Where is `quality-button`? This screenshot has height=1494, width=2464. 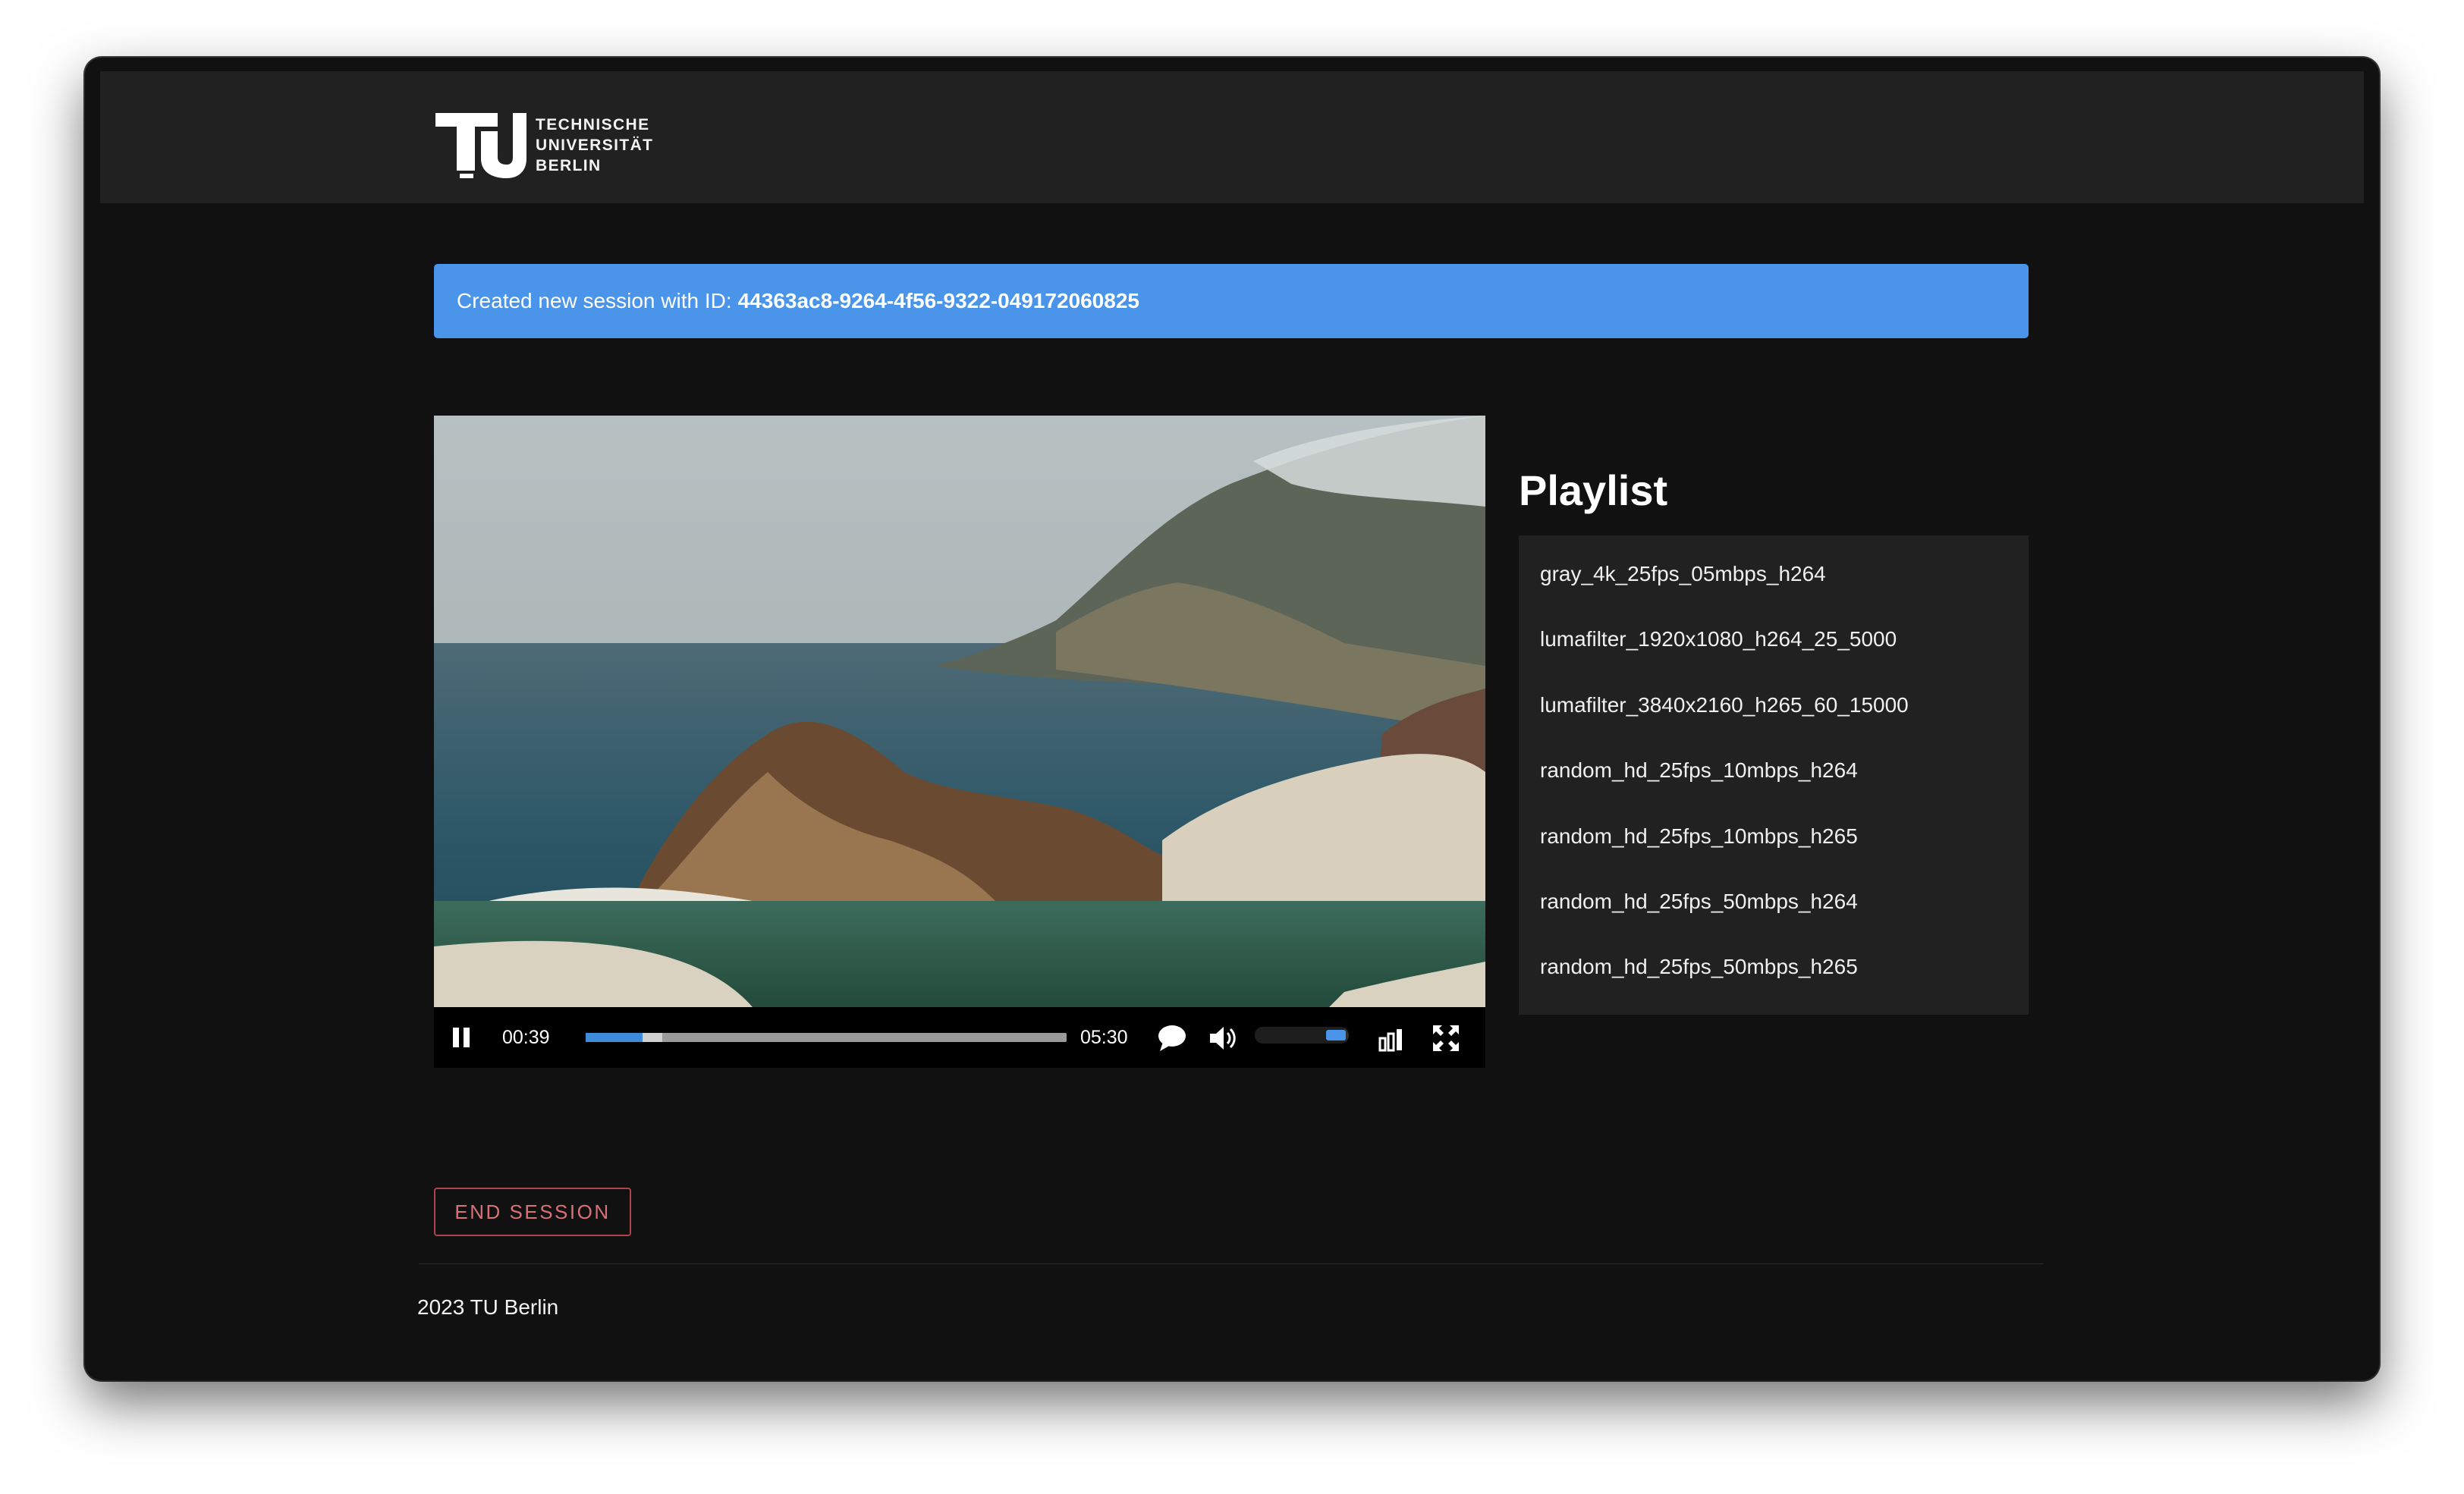
quality-button is located at coordinates (1391, 1039).